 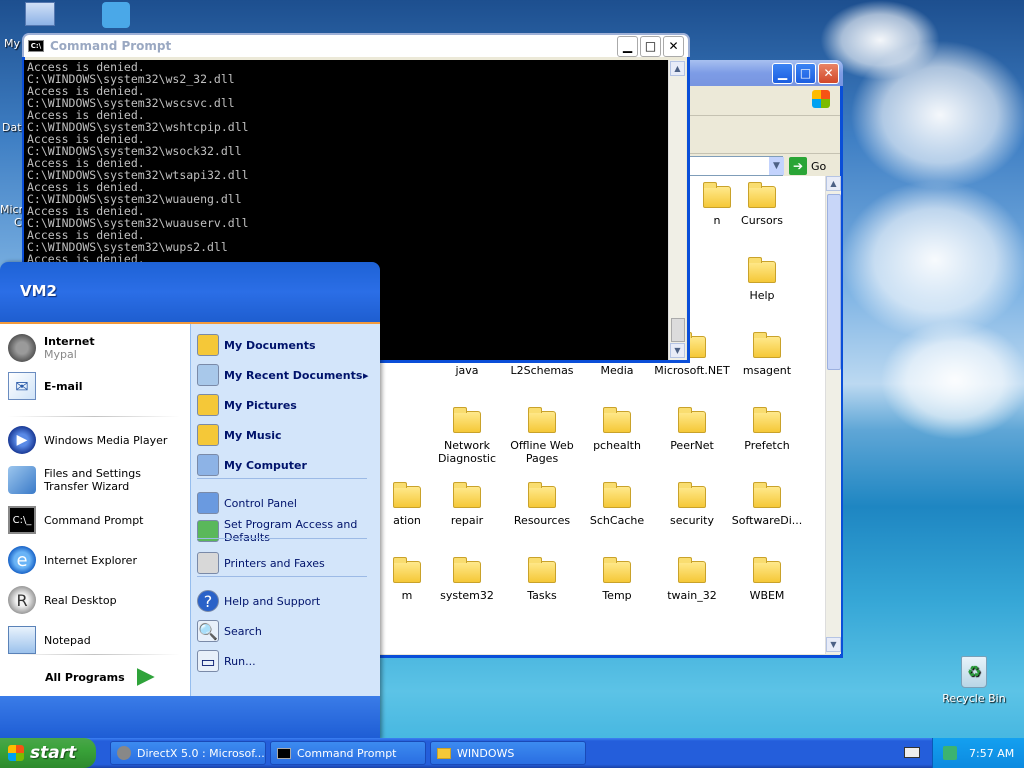 I want to click on folder-item: Temp, so click(x=617, y=579).